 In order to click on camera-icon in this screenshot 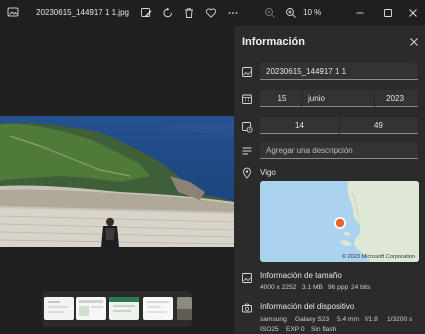, I will do `click(247, 308)`.